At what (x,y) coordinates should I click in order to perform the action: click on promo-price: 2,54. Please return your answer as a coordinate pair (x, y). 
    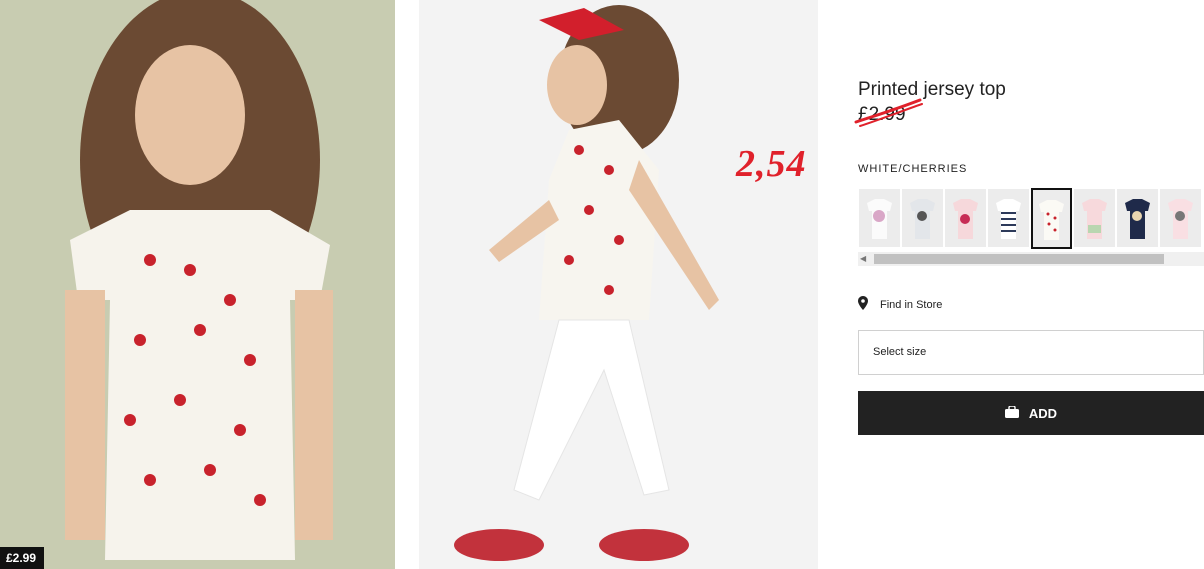
    Looking at the image, I should click on (771, 164).